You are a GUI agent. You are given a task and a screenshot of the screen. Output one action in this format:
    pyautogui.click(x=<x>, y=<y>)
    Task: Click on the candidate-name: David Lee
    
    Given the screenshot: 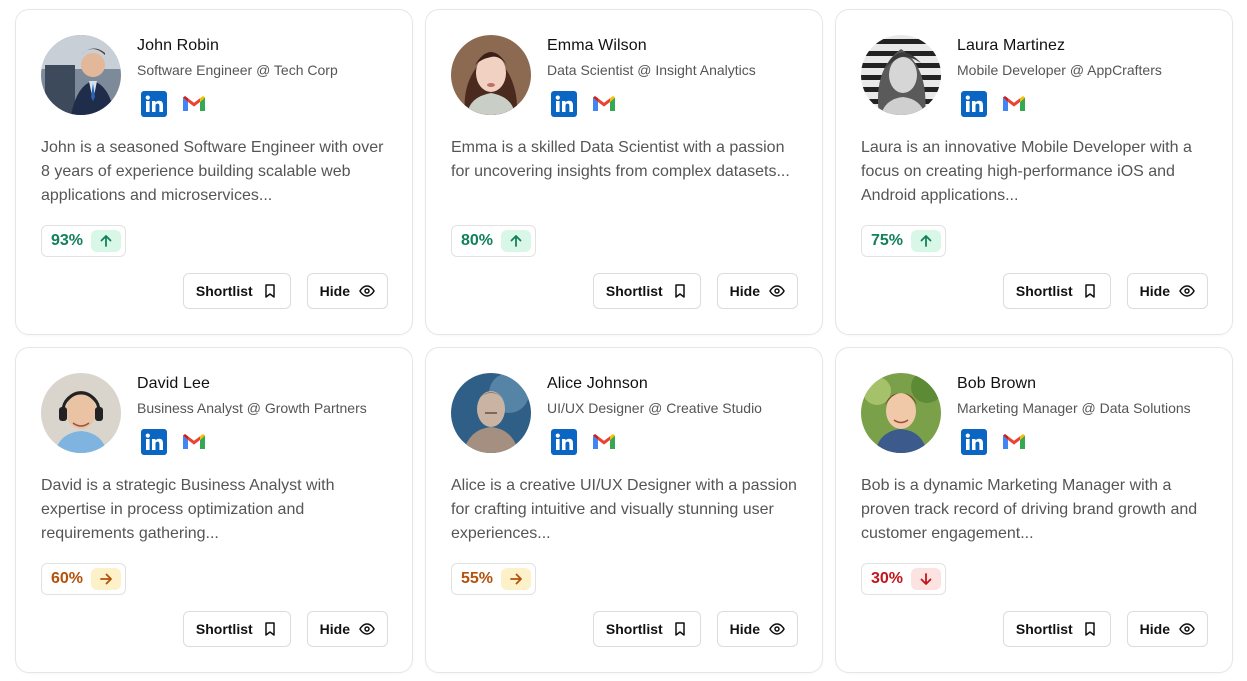 What is the action you would take?
    pyautogui.click(x=173, y=383)
    